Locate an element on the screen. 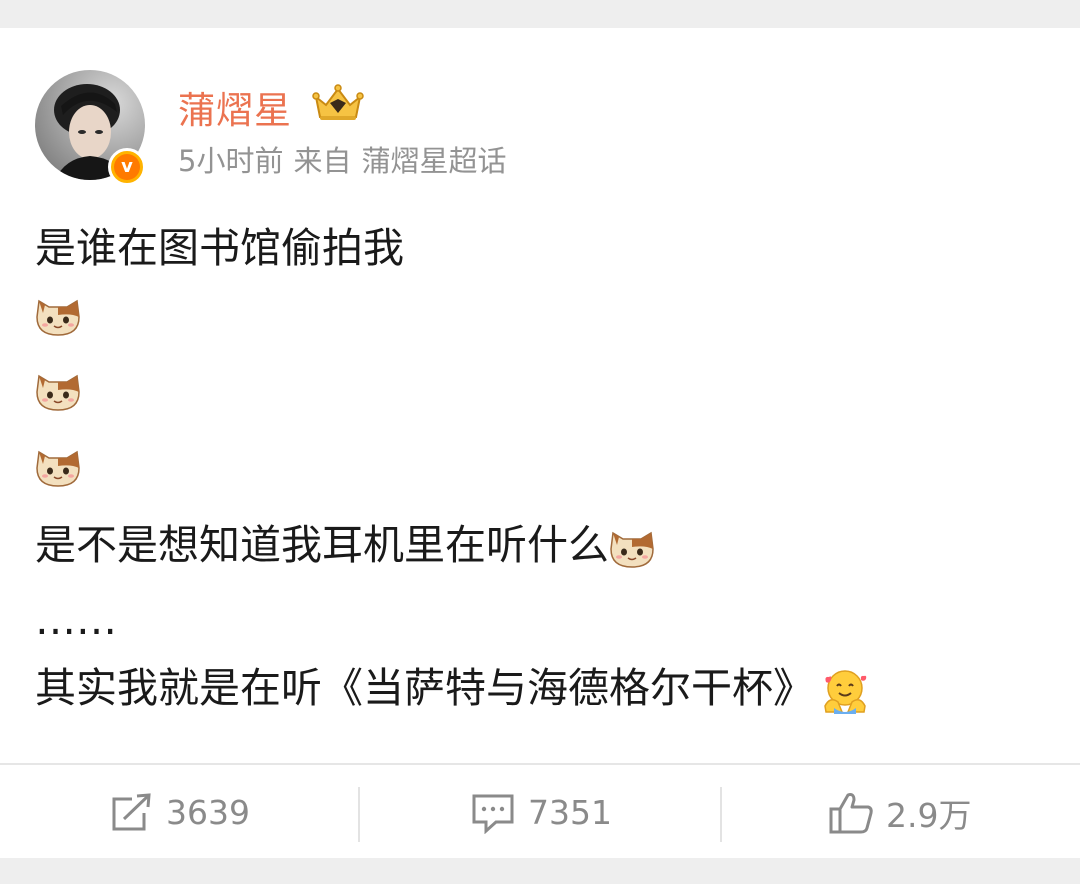 Image resolution: width=1080 pixels, height=884 pixels. repost-icon is located at coordinates (131, 811).